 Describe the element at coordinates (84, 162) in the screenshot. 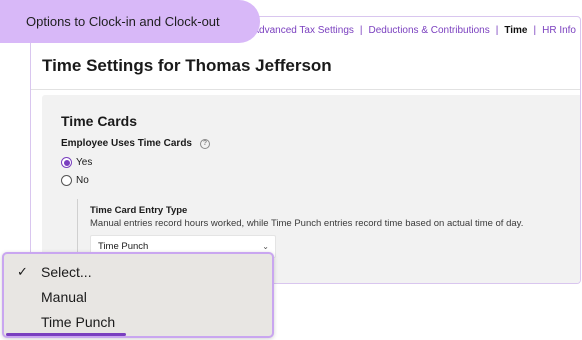

I see `radio-yes-label: Yes` at that location.